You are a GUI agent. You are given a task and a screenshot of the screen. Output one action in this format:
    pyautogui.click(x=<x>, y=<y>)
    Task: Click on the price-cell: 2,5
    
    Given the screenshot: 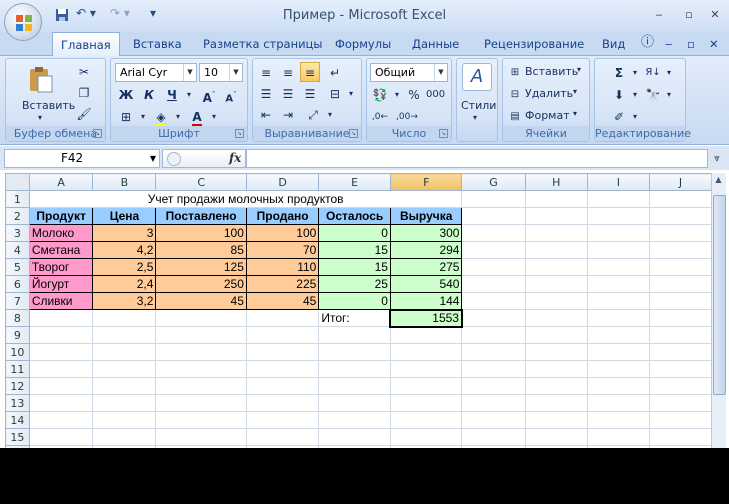 What is the action you would take?
    pyautogui.click(x=124, y=267)
    